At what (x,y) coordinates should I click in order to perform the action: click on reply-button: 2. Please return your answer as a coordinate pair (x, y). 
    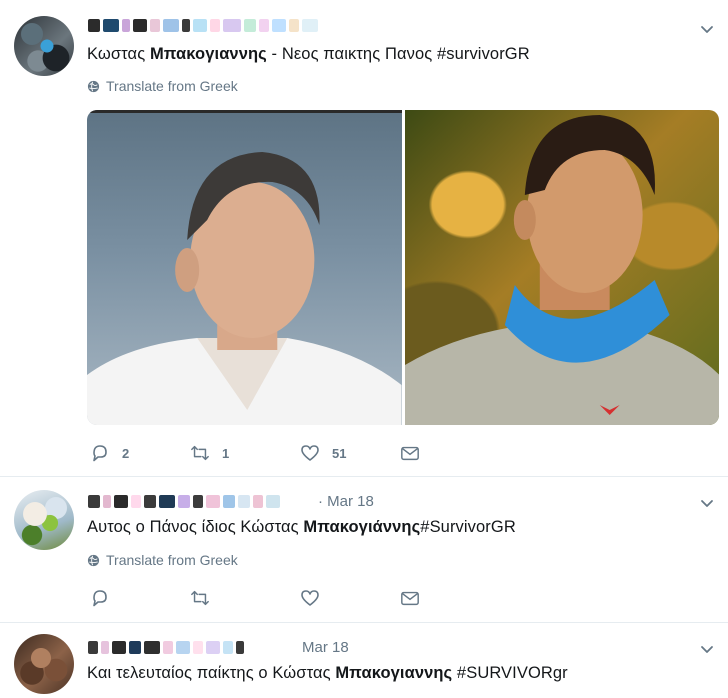
    Looking at the image, I should click on (140, 453).